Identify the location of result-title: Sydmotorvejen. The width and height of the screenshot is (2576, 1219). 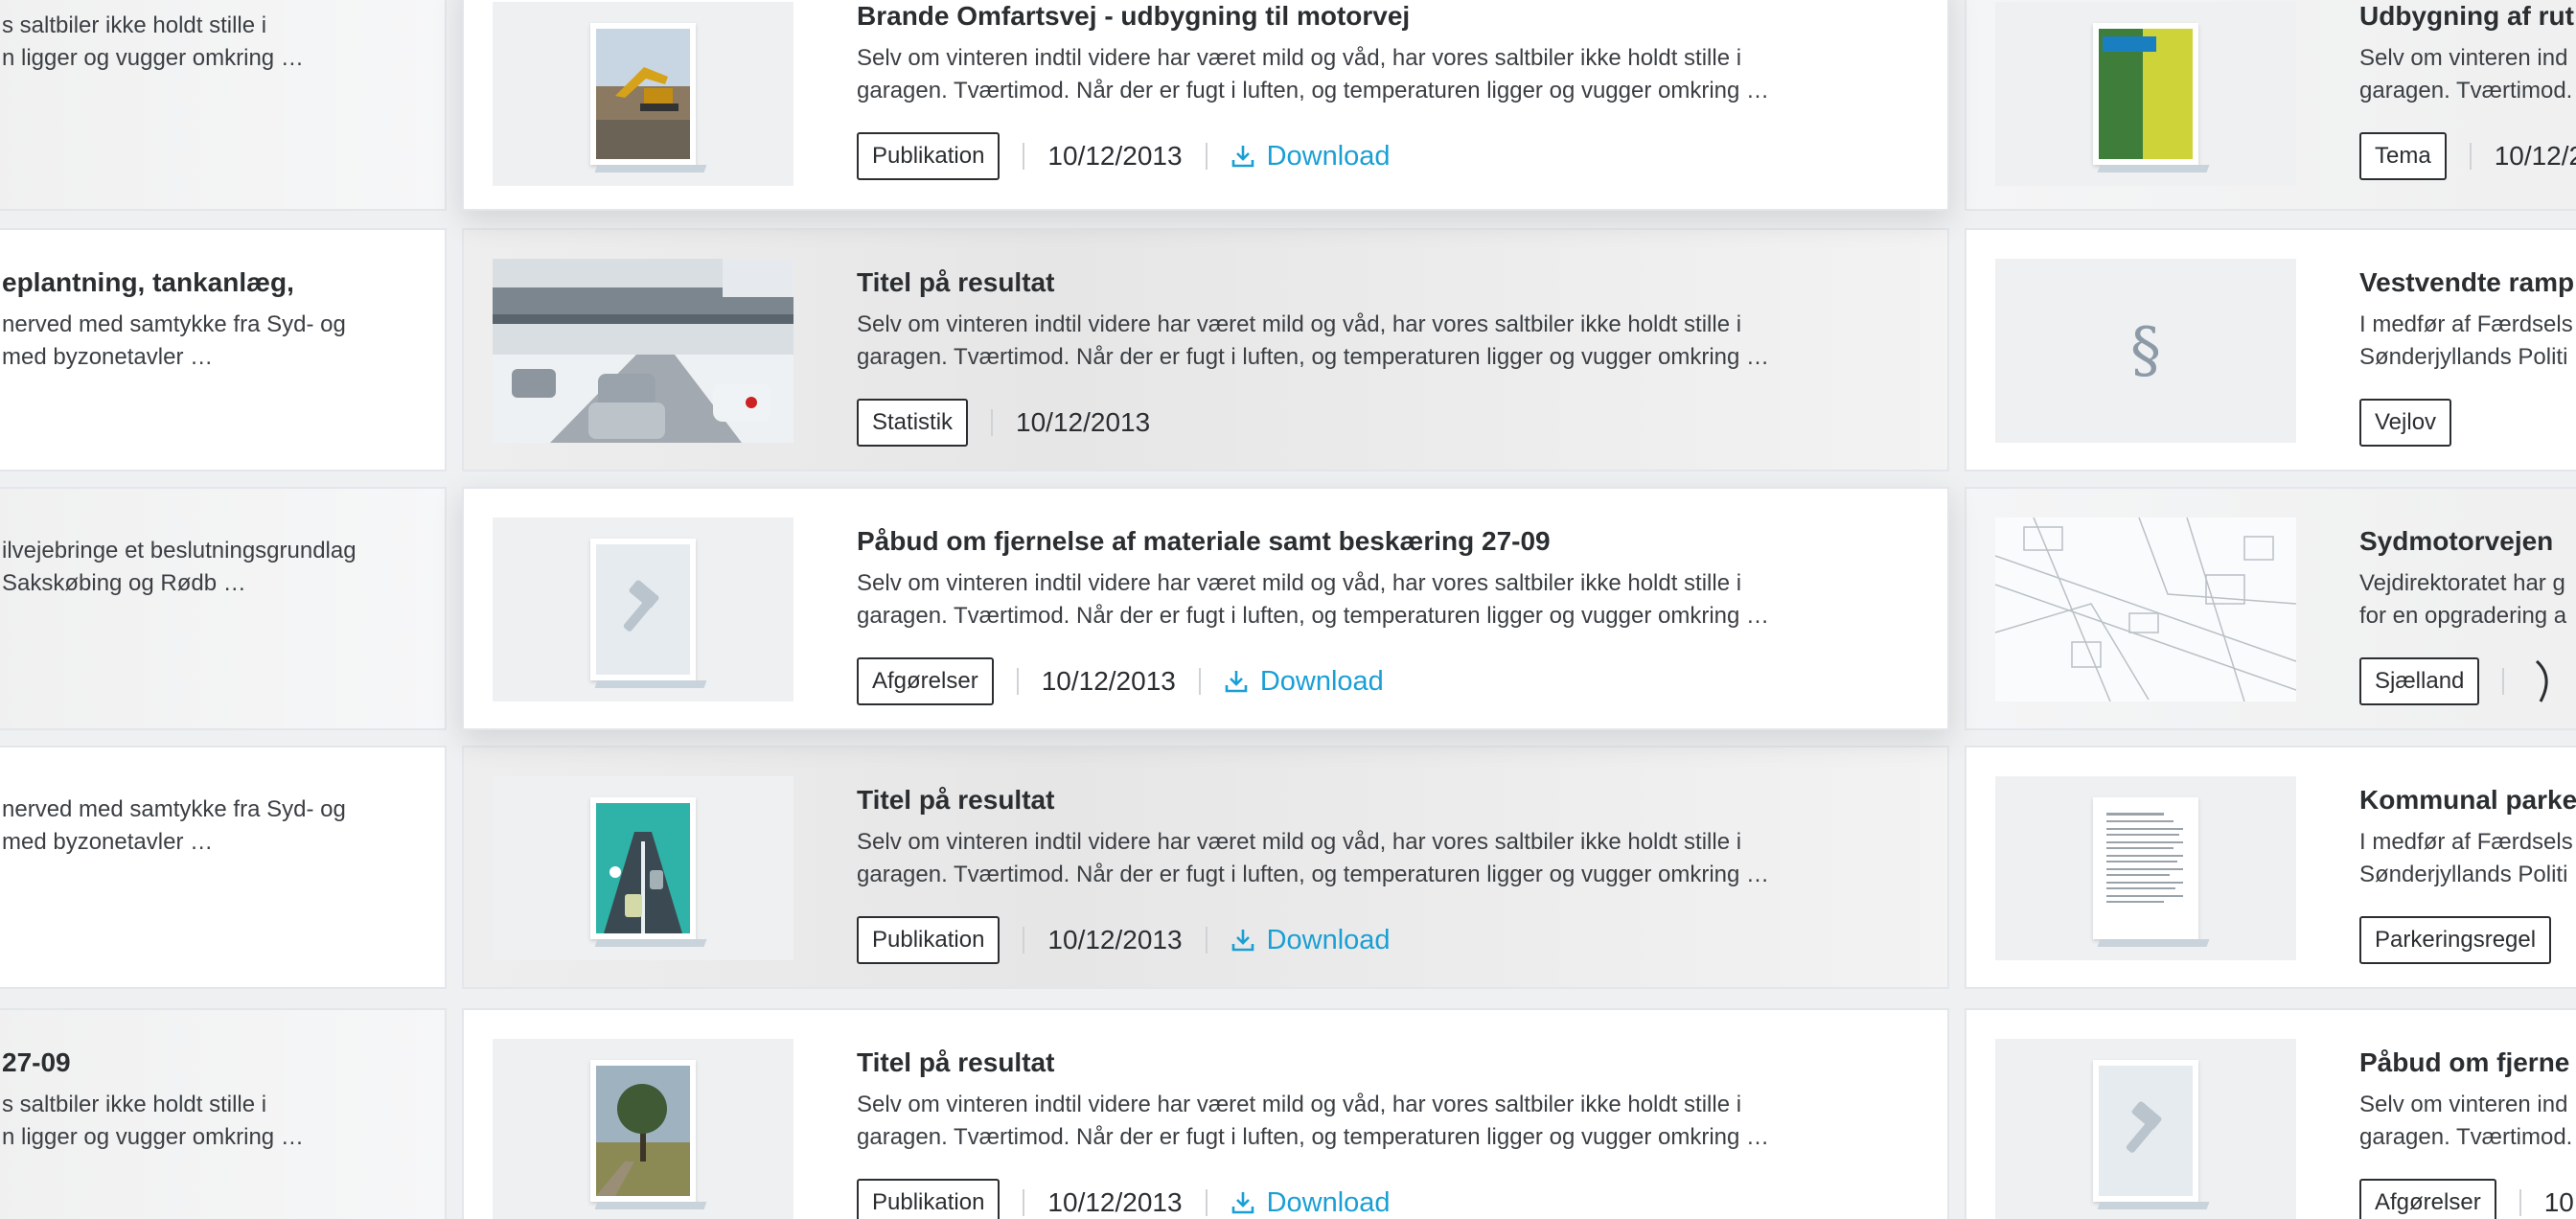
(2467, 541).